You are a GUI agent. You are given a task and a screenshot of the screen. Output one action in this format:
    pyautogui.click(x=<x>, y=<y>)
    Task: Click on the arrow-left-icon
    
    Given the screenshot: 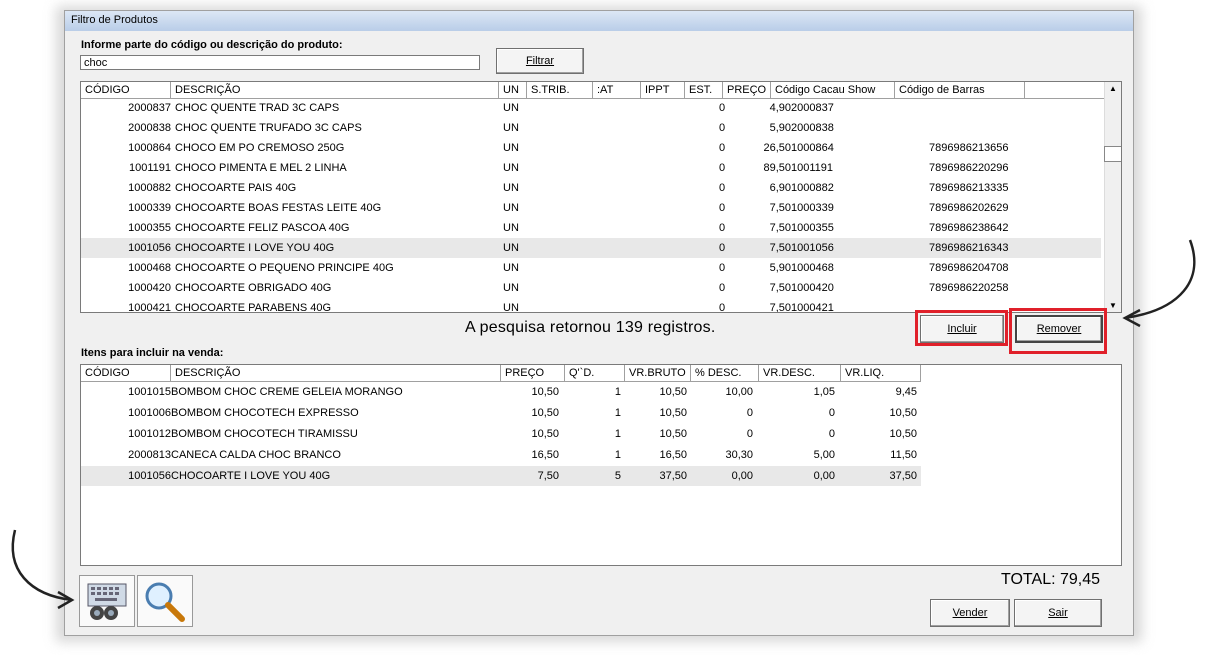 What is the action you would take?
    pyautogui.click(x=42, y=565)
    